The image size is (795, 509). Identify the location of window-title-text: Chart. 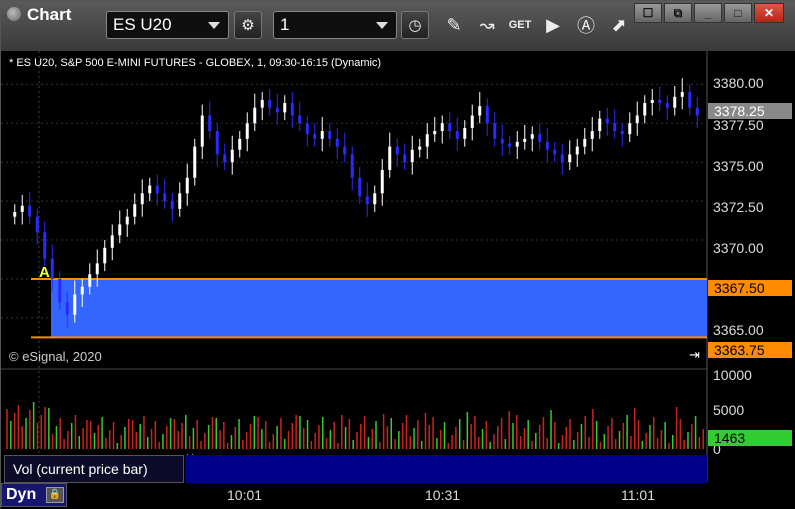
(49, 14).